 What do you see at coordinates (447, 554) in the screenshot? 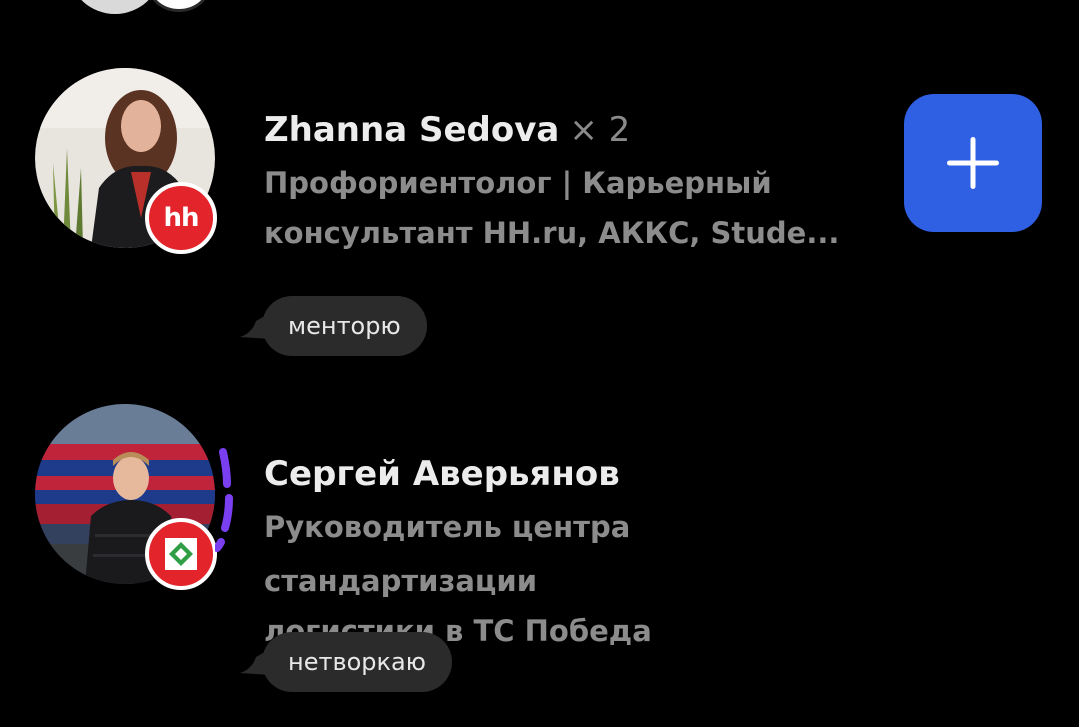
I see `headline-line-1: Руководитель центра стандартизации` at bounding box center [447, 554].